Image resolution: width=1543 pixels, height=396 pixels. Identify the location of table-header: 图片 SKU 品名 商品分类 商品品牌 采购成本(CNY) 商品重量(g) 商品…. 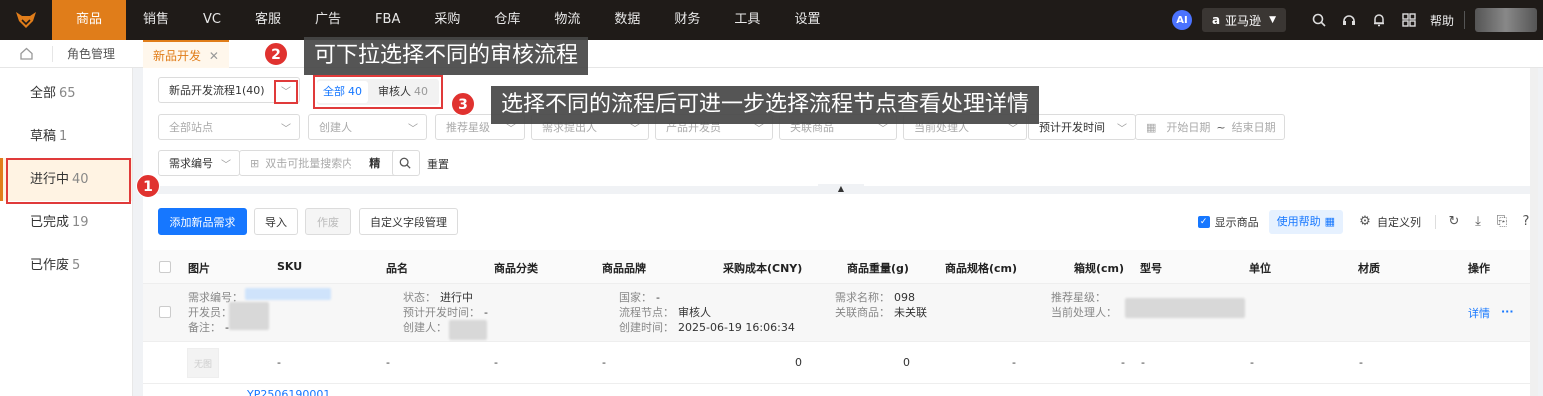
(840, 267).